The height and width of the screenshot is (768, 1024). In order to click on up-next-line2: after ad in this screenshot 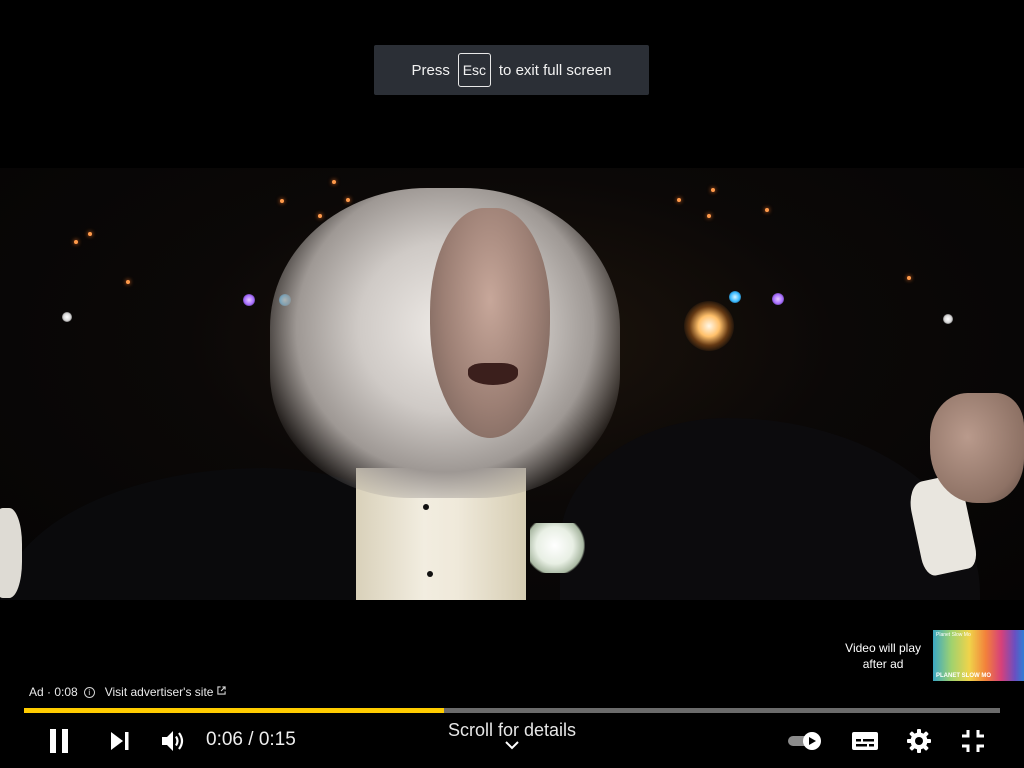, I will do `click(883, 664)`.